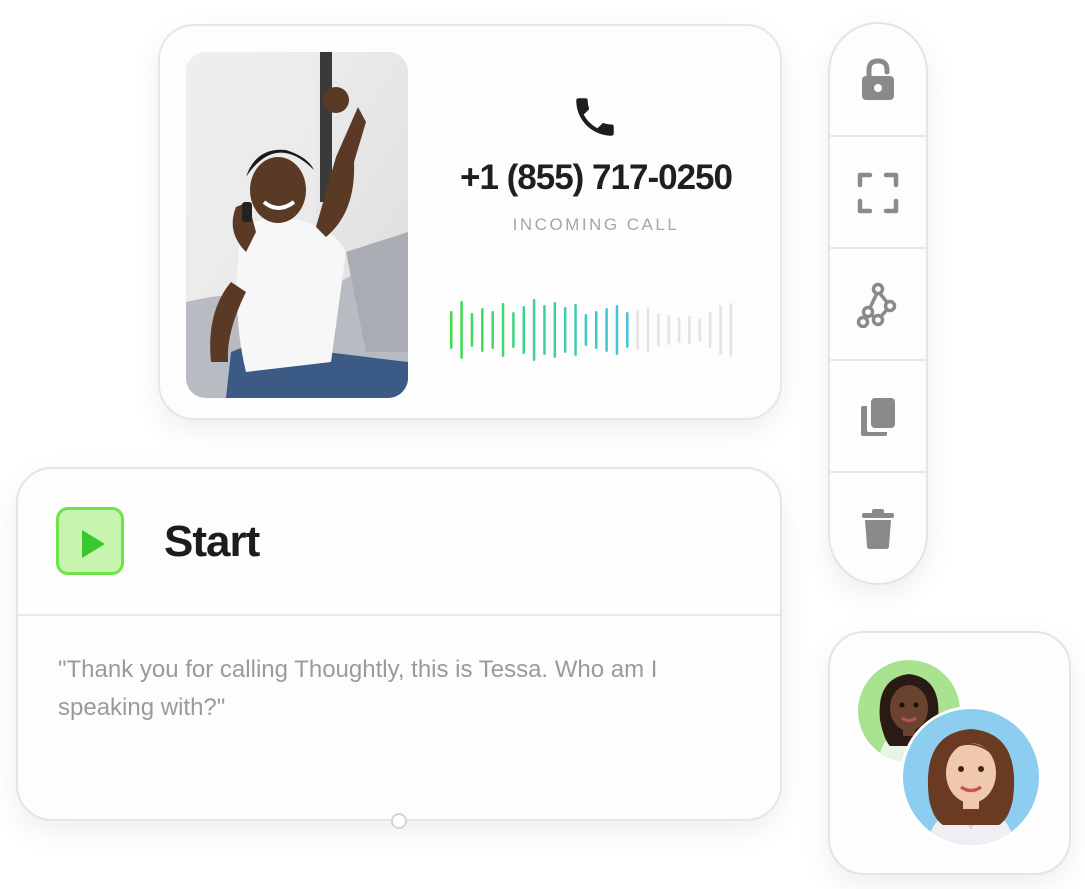 The height and width of the screenshot is (889, 1085). What do you see at coordinates (212, 541) in the screenshot?
I see `start-node-title: Start` at bounding box center [212, 541].